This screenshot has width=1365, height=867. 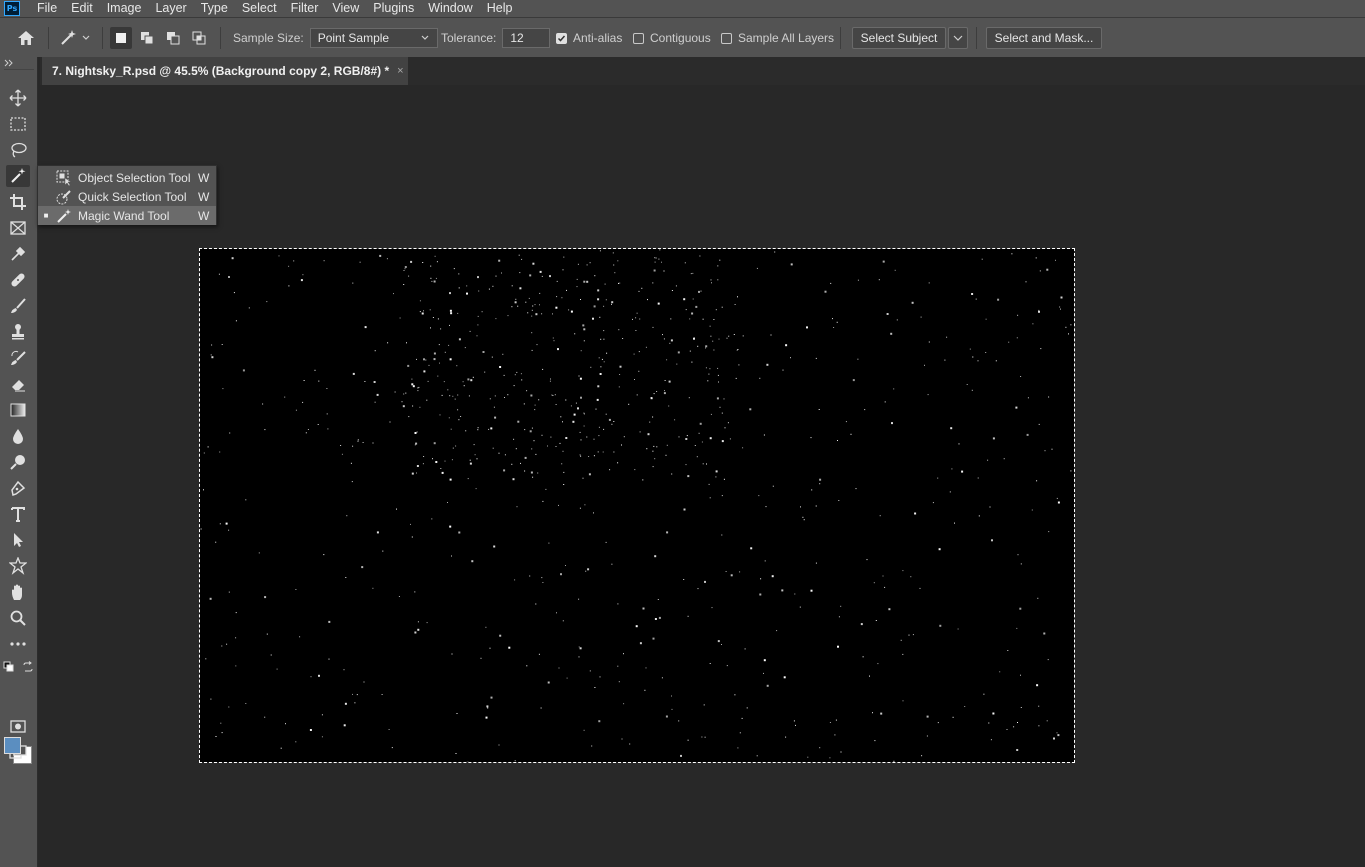 I want to click on menu-window: Window, so click(x=450, y=8).